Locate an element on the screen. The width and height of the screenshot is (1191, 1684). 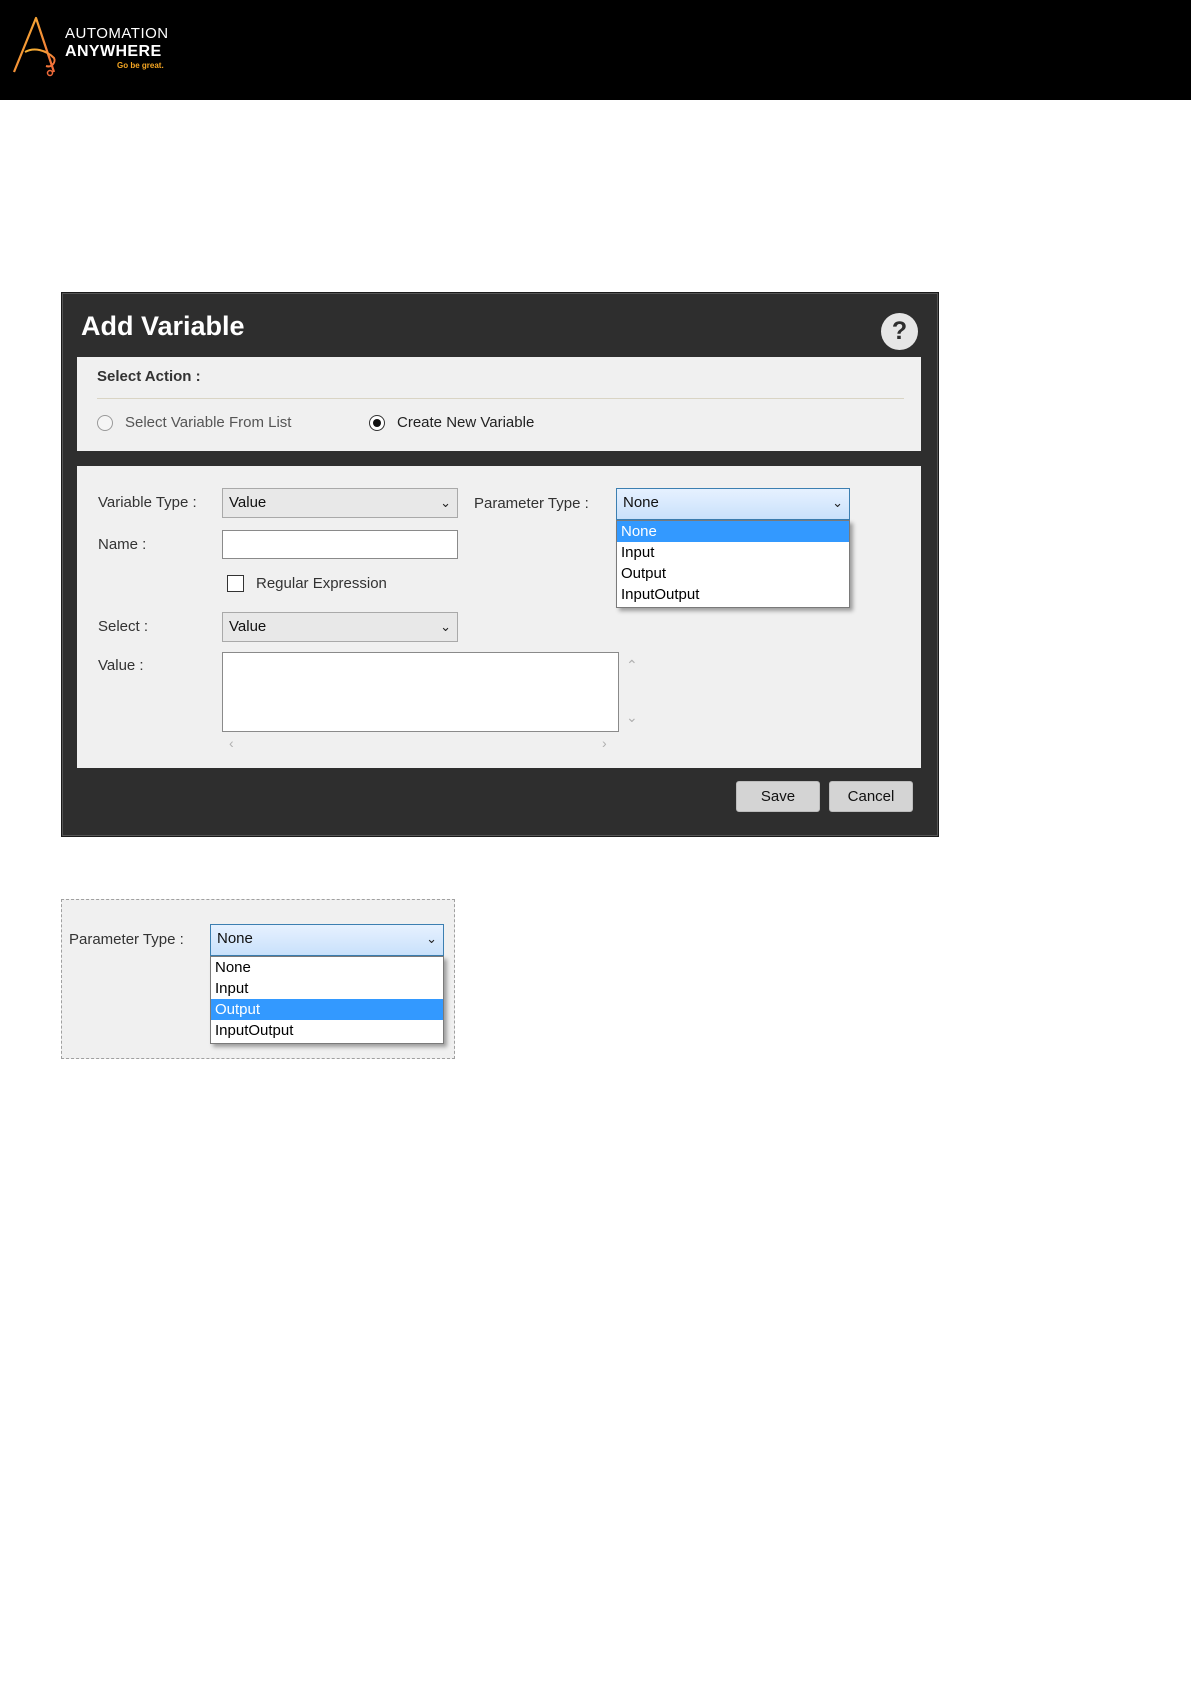
cancel-button: Cancel is located at coordinates (871, 796).